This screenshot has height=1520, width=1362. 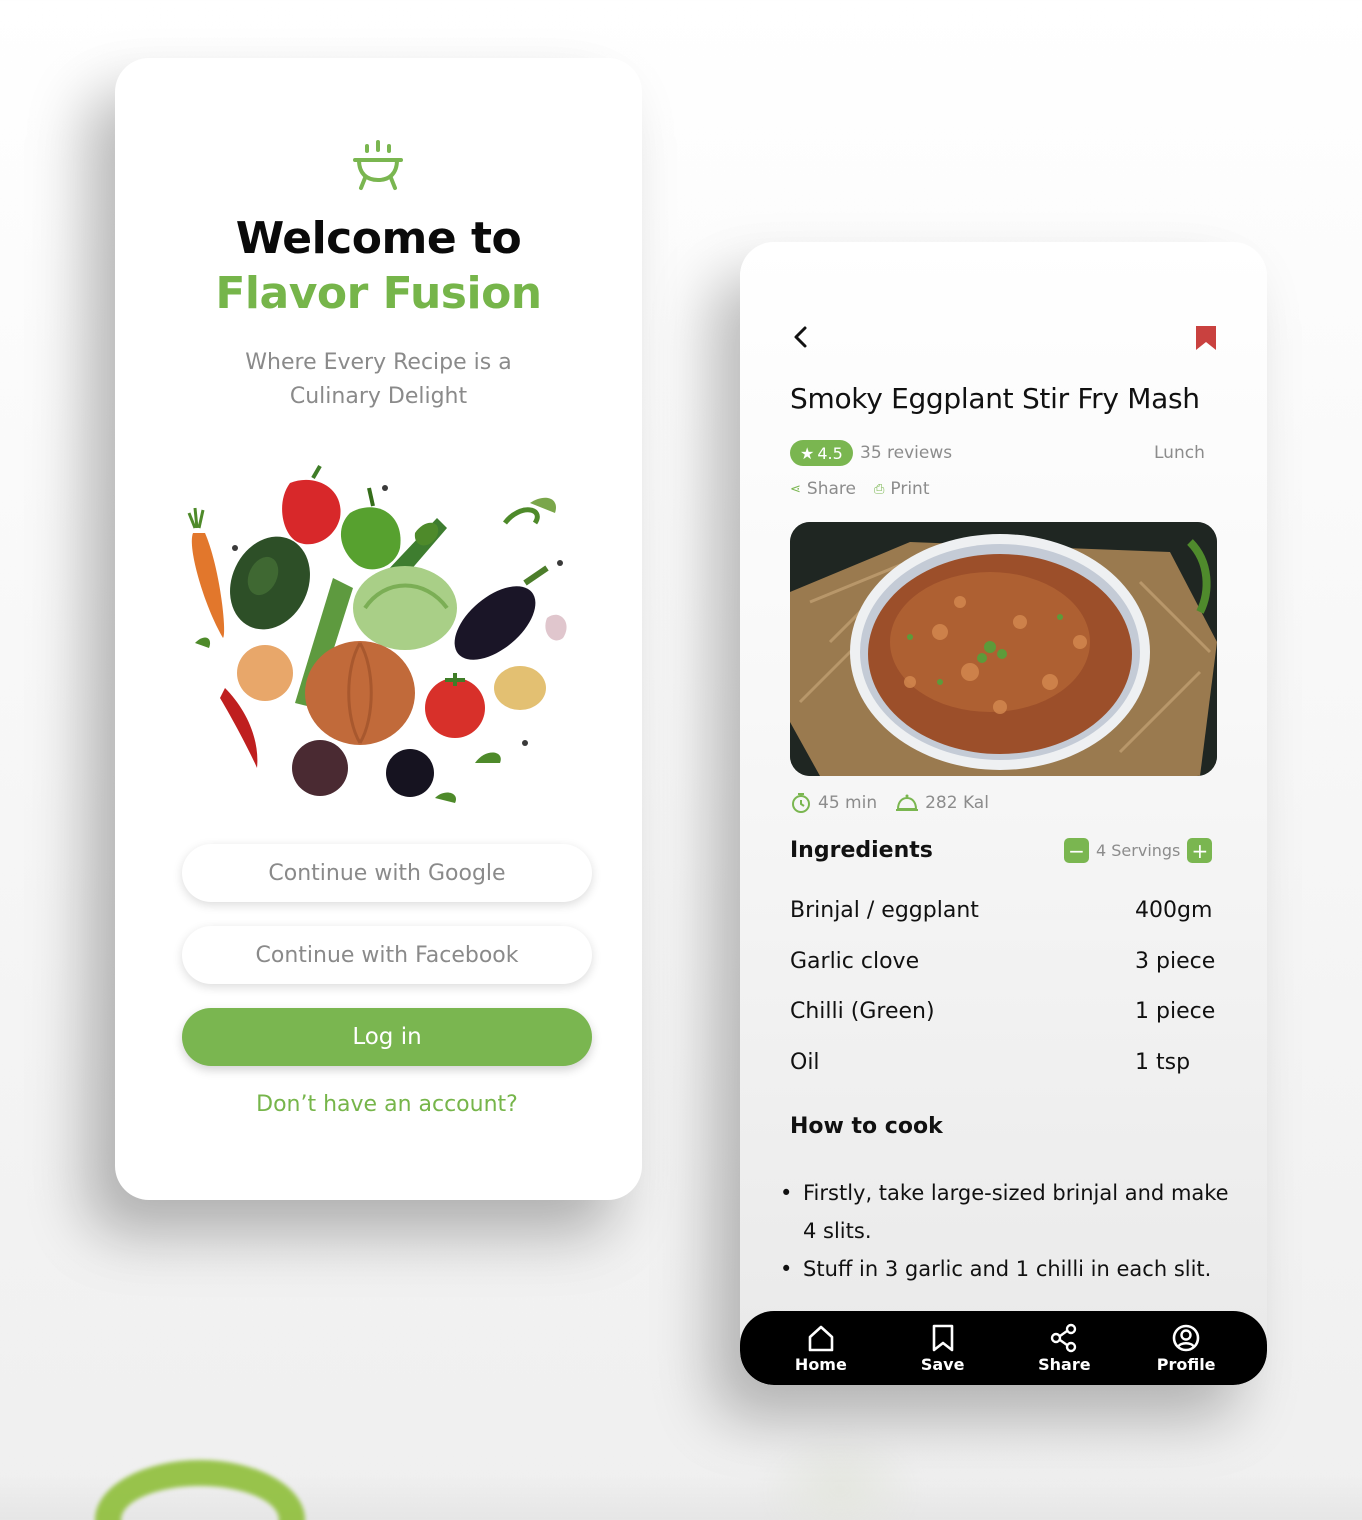 I want to click on background-blur, so click(x=840, y=1475).